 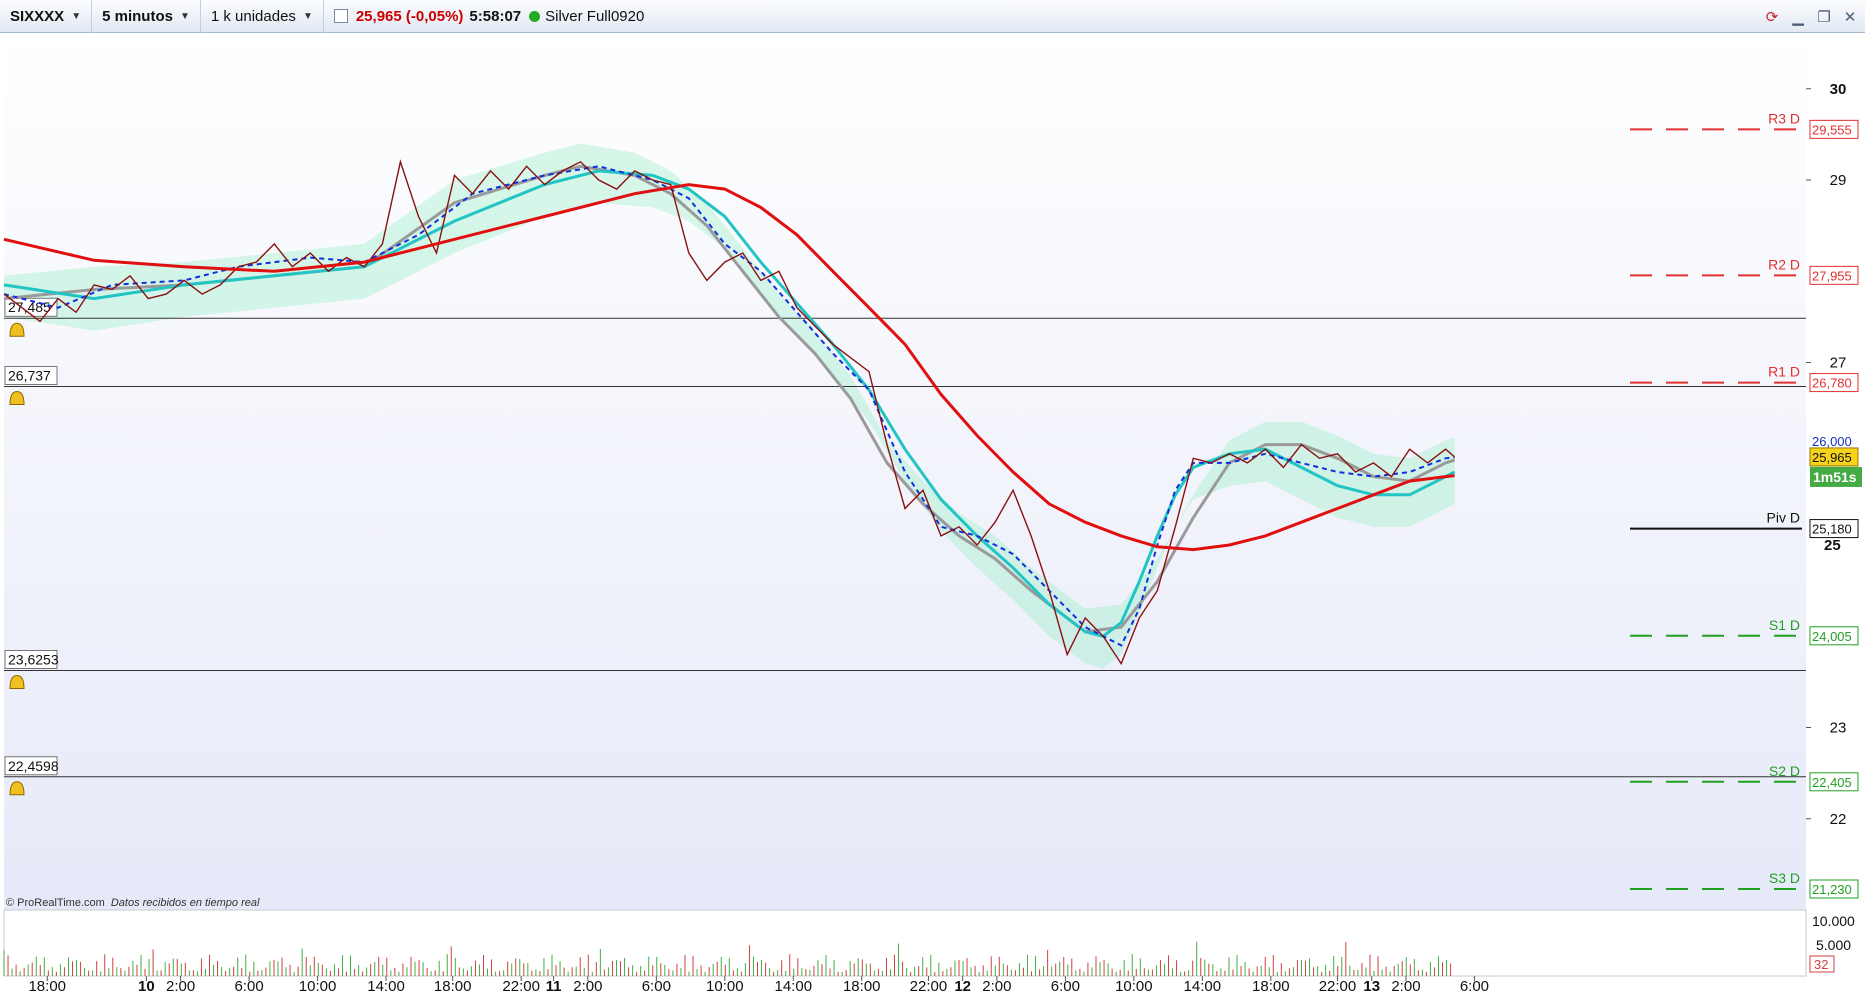 What do you see at coordinates (33, 659) in the screenshot?
I see `alert-line-label: 23,6253` at bounding box center [33, 659].